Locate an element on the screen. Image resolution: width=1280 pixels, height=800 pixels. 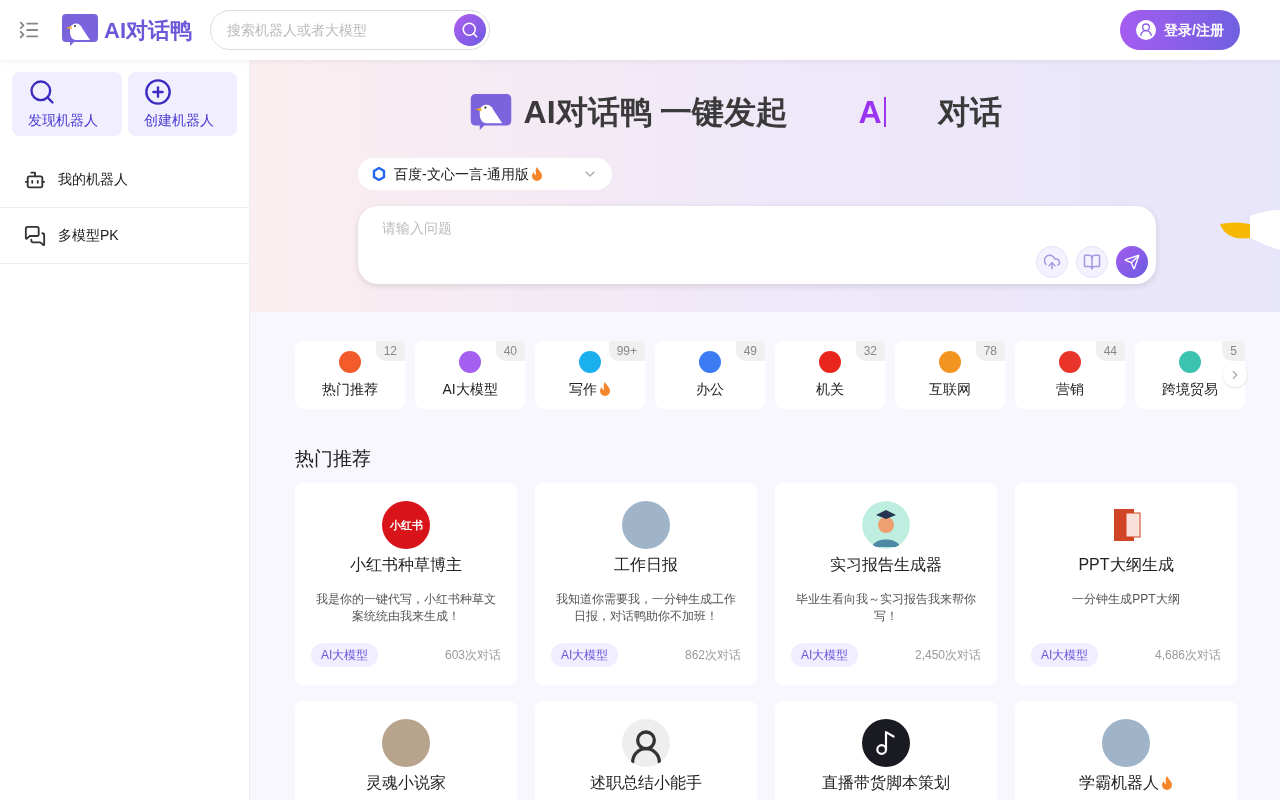
bot-card: 直播带货脚本策划 is located at coordinates (886, 750).